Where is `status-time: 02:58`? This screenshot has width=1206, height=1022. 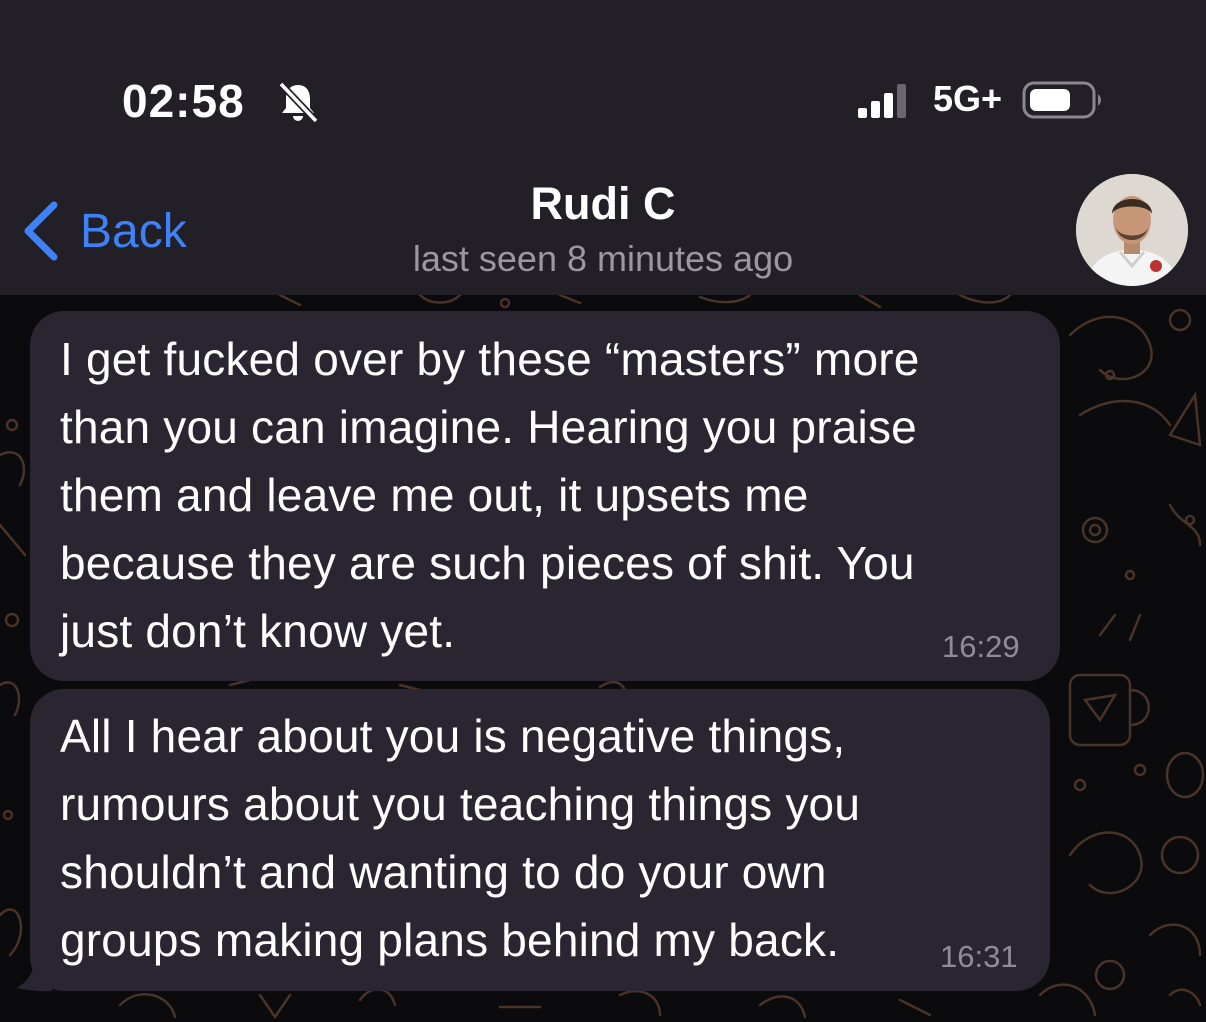
status-time: 02:58 is located at coordinates (183, 101).